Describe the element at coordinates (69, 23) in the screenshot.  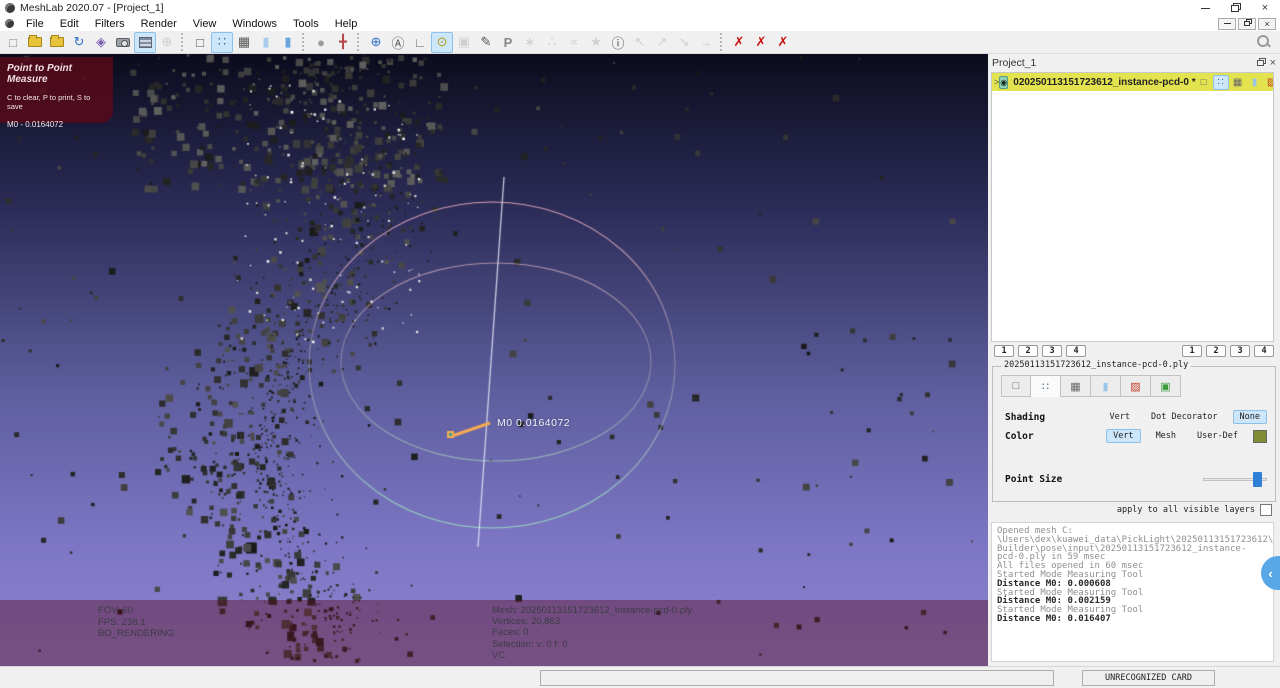
I see `menu-edit: Edit` at that location.